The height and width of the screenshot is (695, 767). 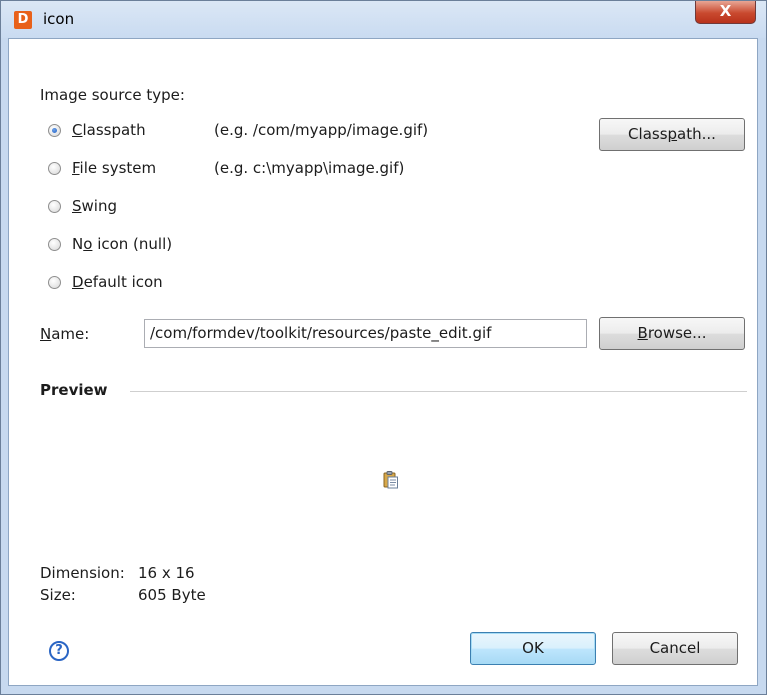 What do you see at coordinates (114, 168) in the screenshot?
I see `radio-file-system-label: File system` at bounding box center [114, 168].